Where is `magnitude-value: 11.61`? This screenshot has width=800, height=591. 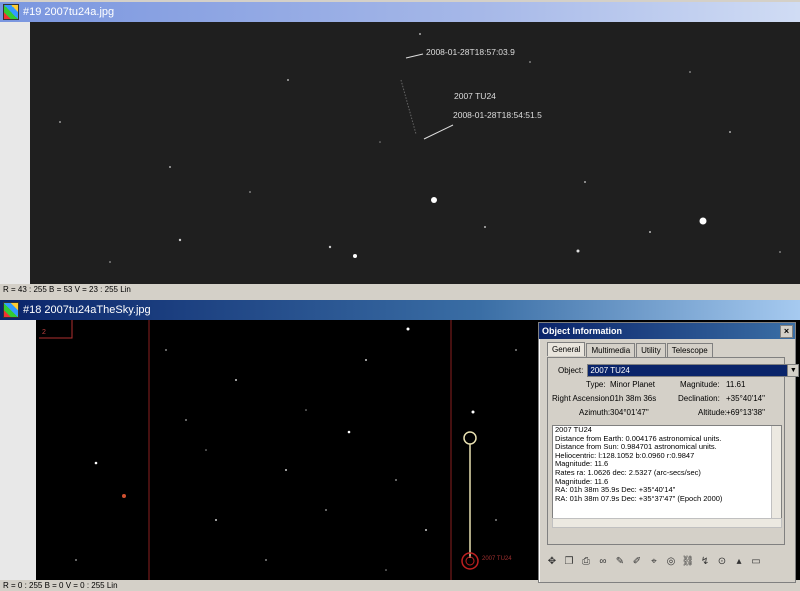
magnitude-value: 11.61 is located at coordinates (736, 384).